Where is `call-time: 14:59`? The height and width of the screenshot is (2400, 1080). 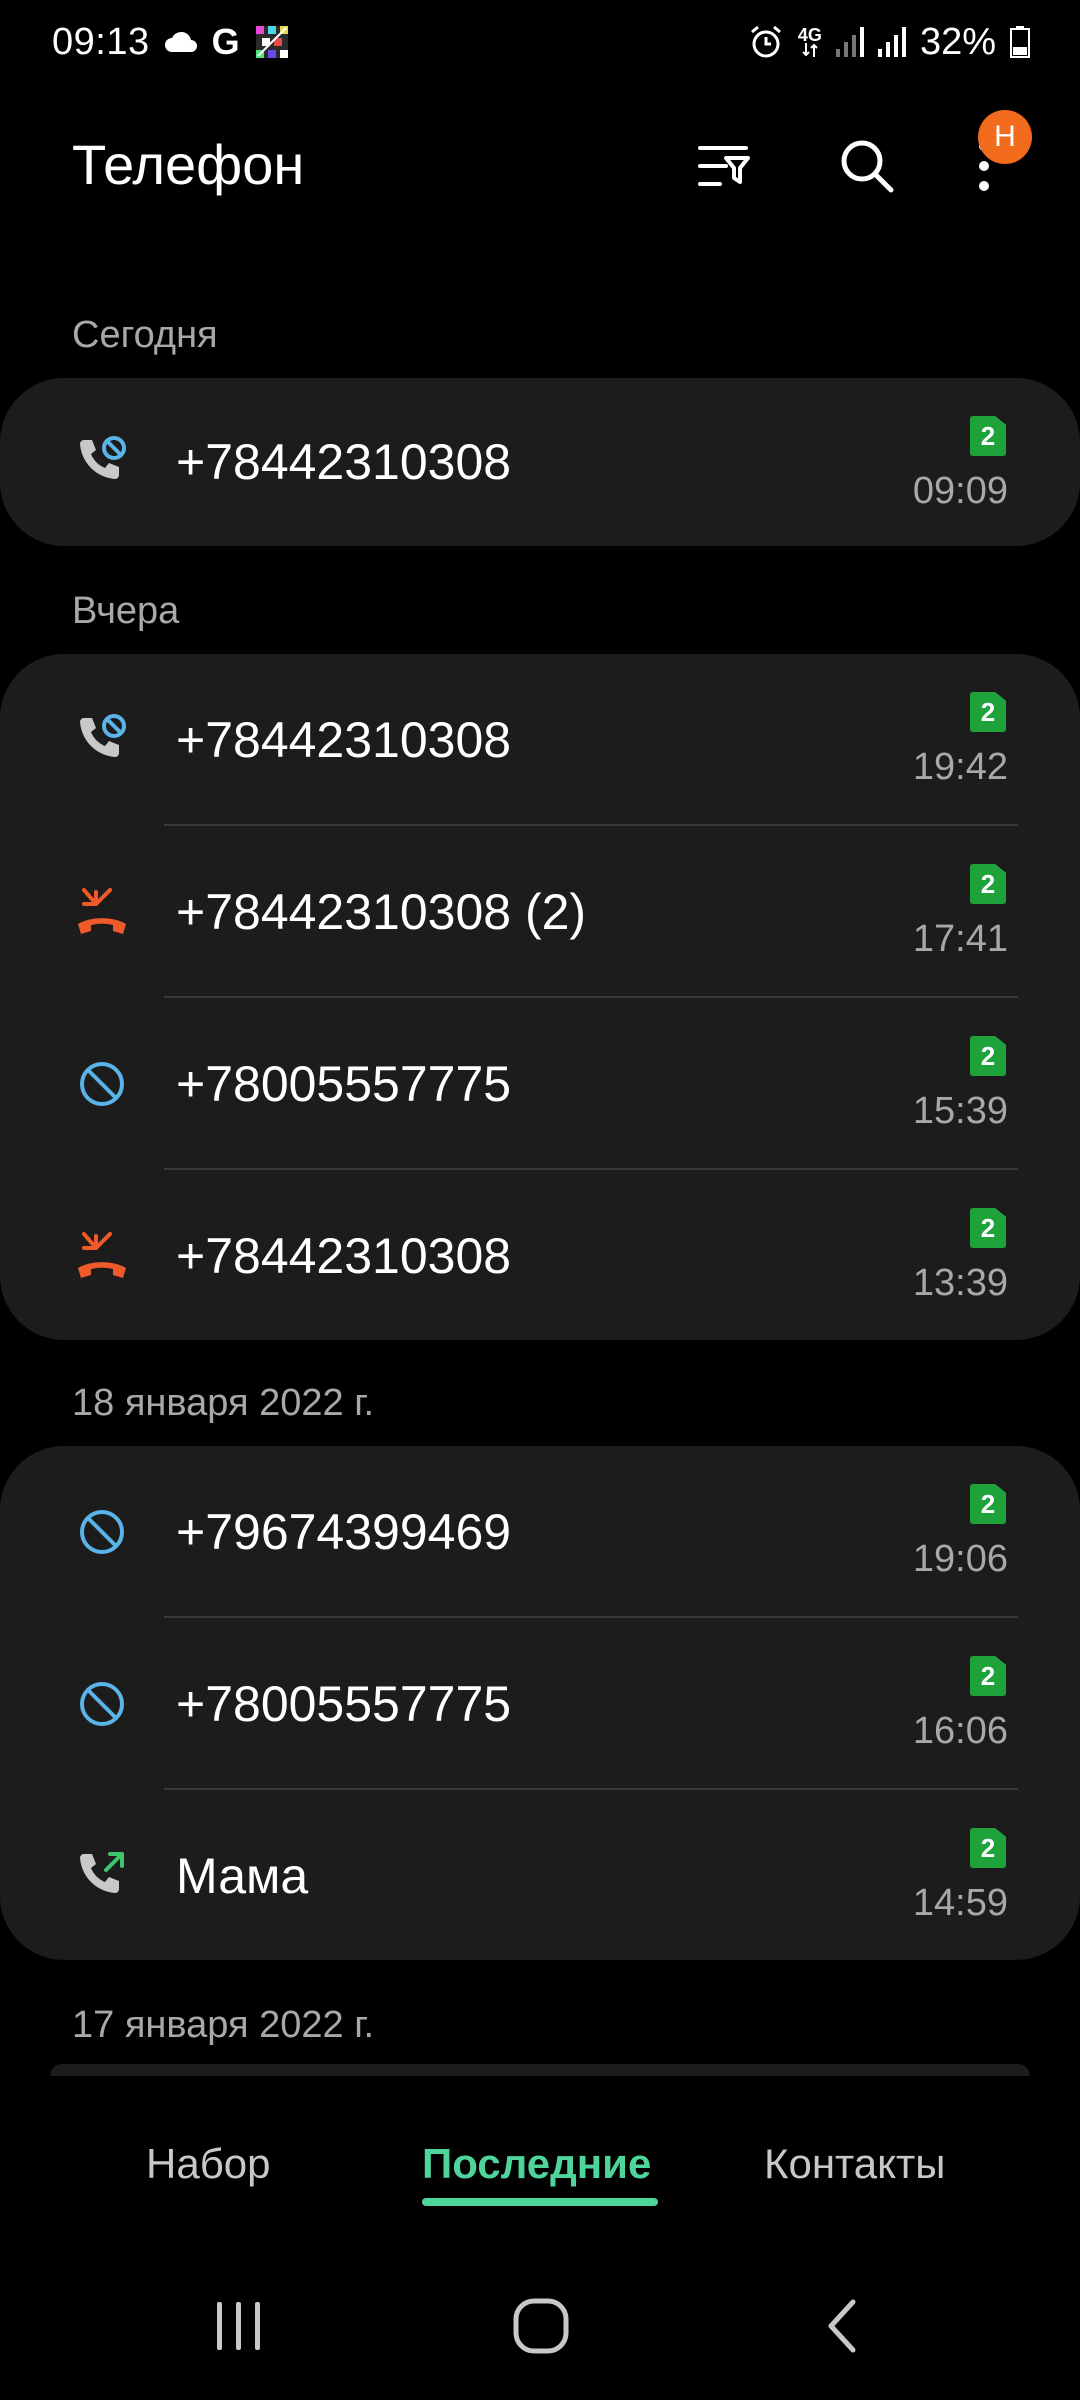 call-time: 14:59 is located at coordinates (960, 1903).